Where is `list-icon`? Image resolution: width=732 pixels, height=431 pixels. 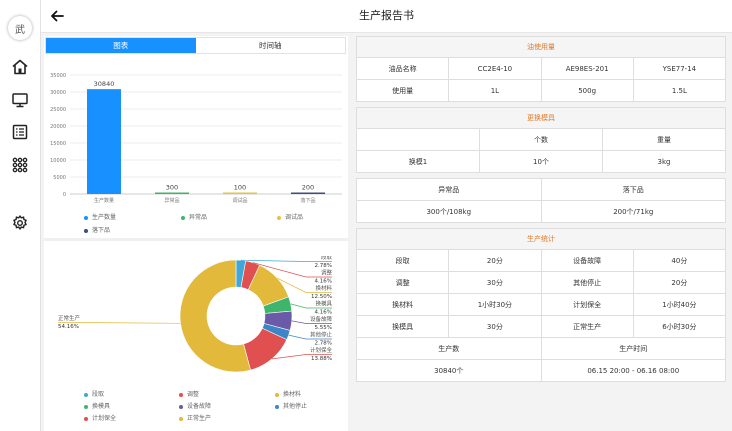
list-icon is located at coordinates (20, 132).